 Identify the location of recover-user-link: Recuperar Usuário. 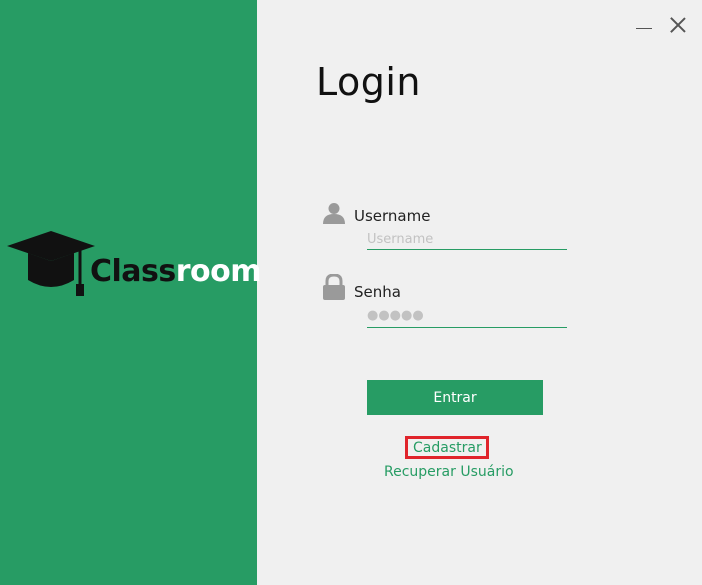
(449, 472).